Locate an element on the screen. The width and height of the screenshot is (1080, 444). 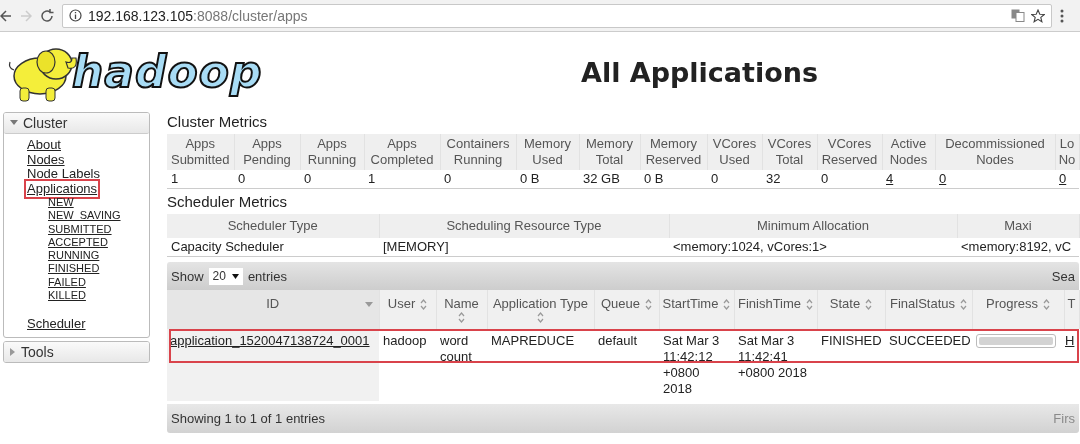
address-host: 192.168.123.105 is located at coordinates (141, 15).